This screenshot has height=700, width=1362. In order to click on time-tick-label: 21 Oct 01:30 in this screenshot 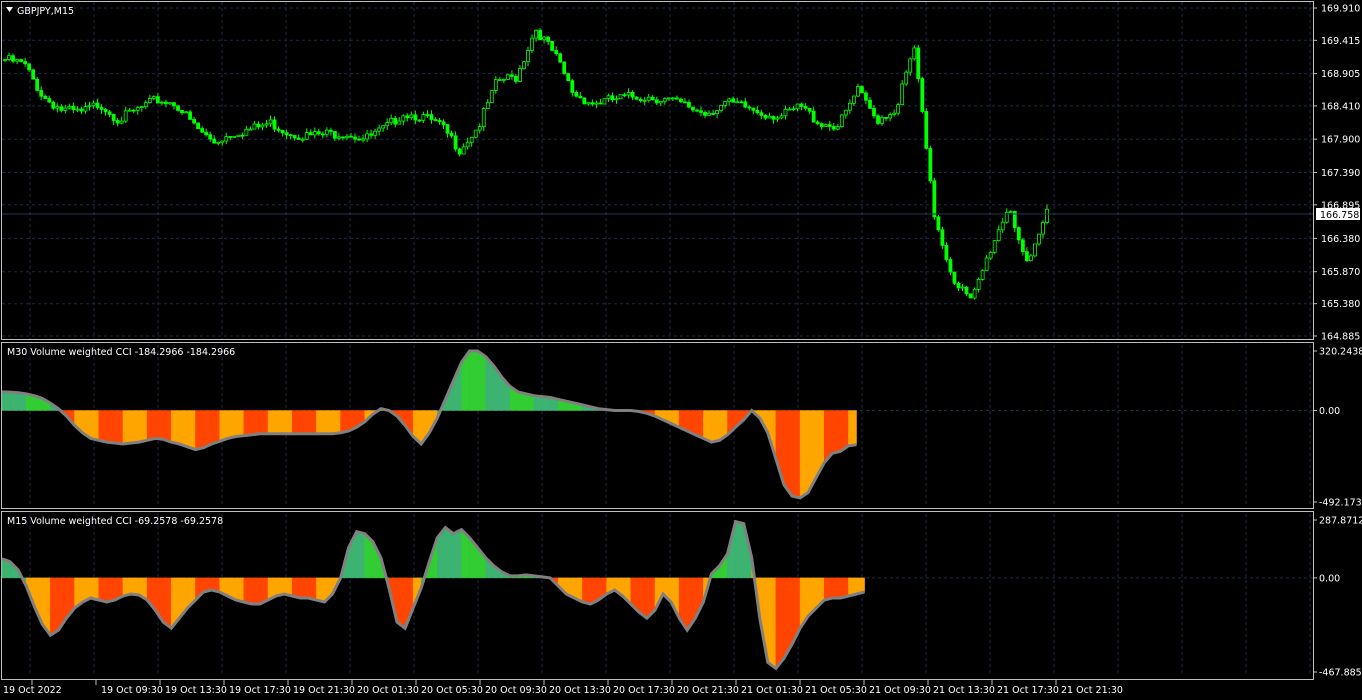, I will do `click(772, 690)`.